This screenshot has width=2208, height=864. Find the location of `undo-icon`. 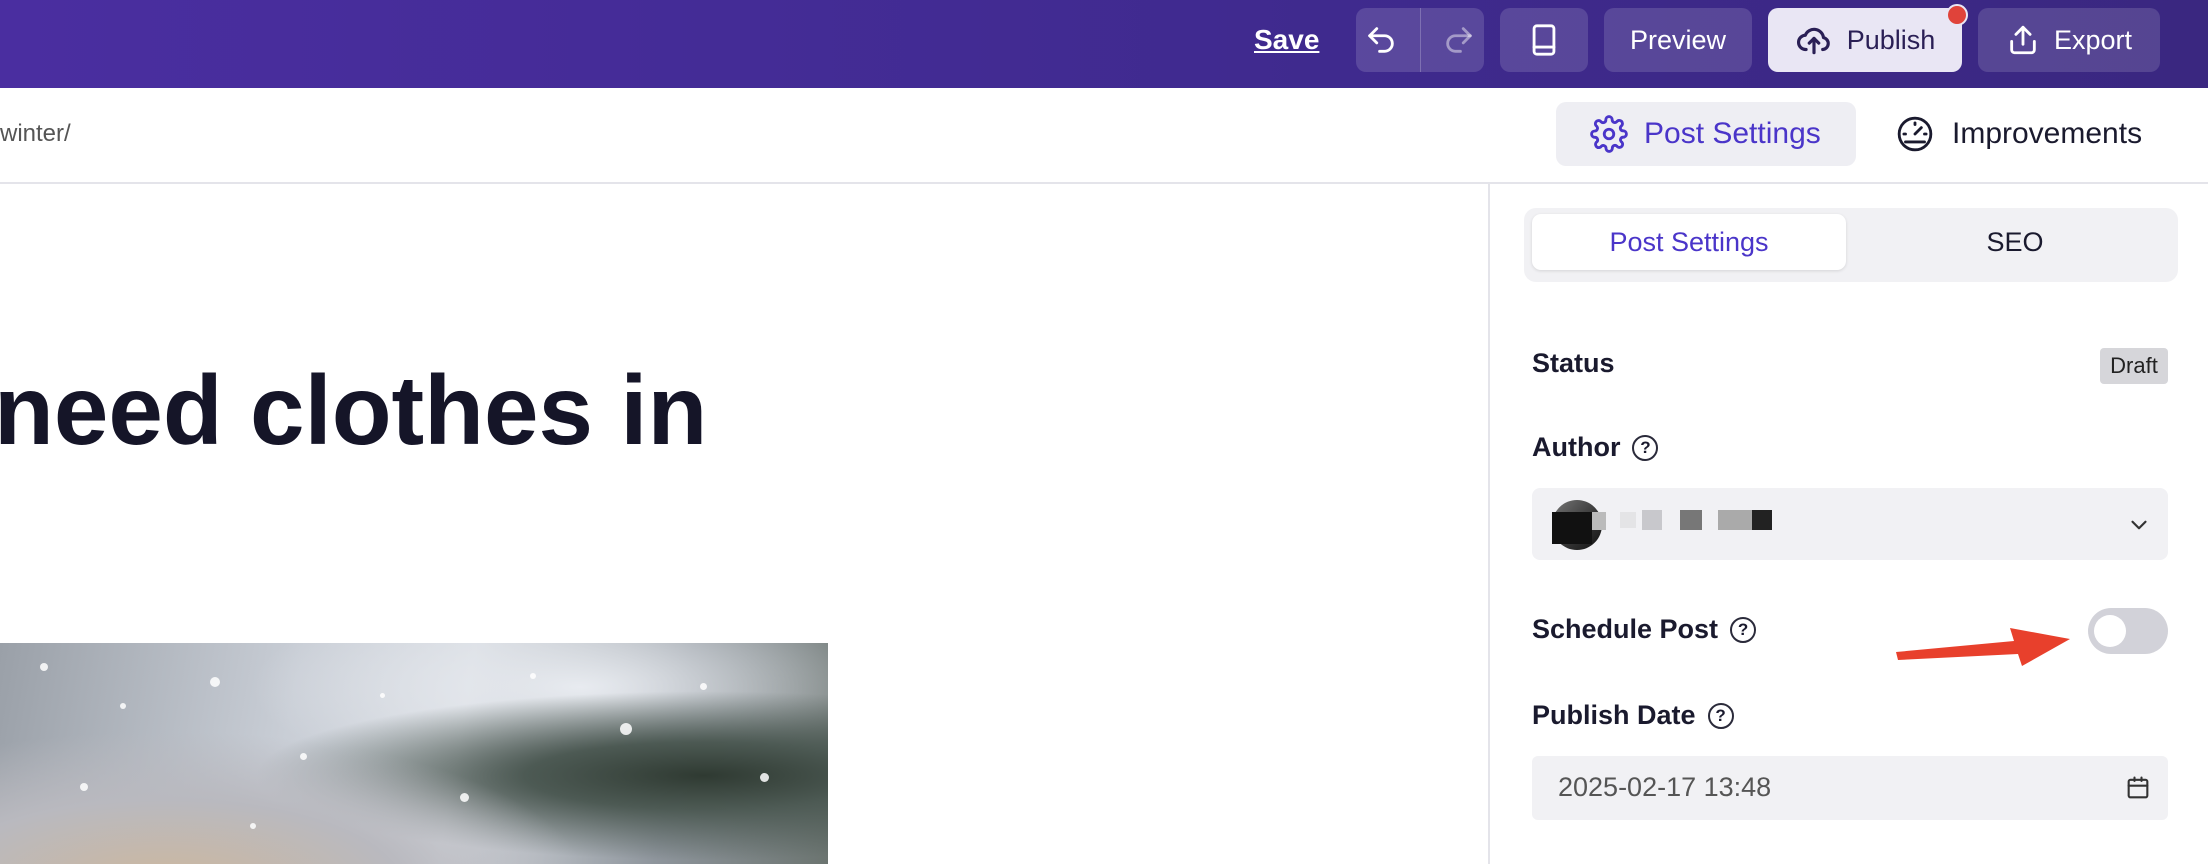

undo-icon is located at coordinates (1381, 40).